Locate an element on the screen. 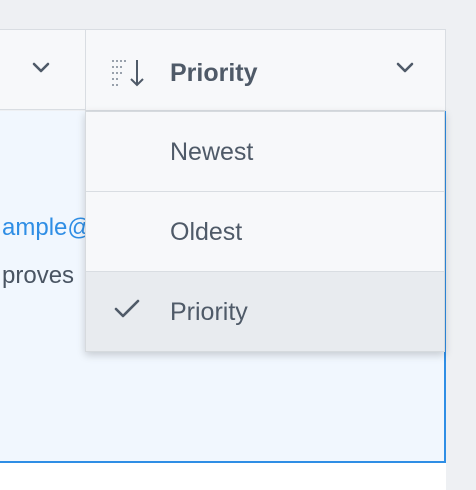  email-link: ample@ is located at coordinates (47, 228).